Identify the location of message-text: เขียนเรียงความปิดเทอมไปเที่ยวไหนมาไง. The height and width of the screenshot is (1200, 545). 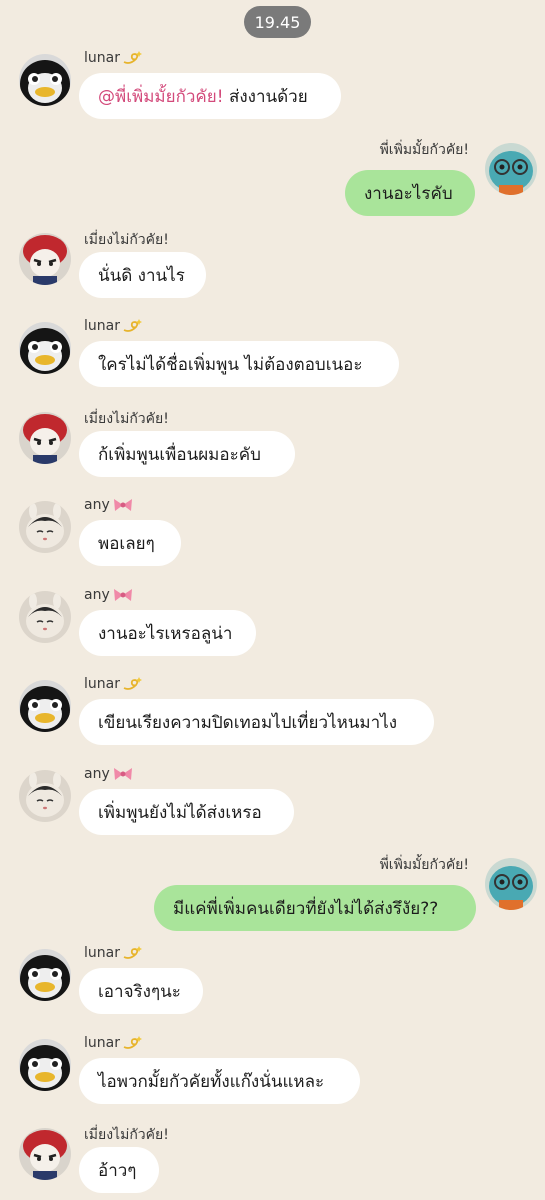
(247, 722).